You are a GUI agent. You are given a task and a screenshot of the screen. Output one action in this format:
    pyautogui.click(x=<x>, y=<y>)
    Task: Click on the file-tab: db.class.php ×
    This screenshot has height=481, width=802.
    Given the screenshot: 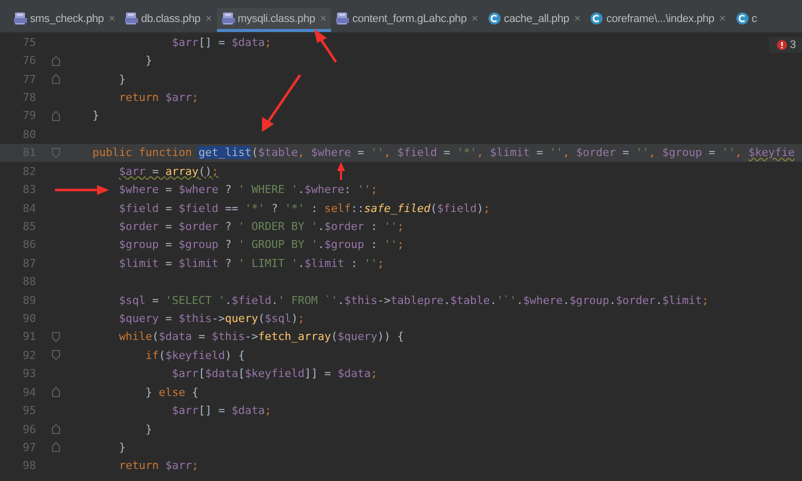 What is the action you would take?
    pyautogui.click(x=168, y=20)
    